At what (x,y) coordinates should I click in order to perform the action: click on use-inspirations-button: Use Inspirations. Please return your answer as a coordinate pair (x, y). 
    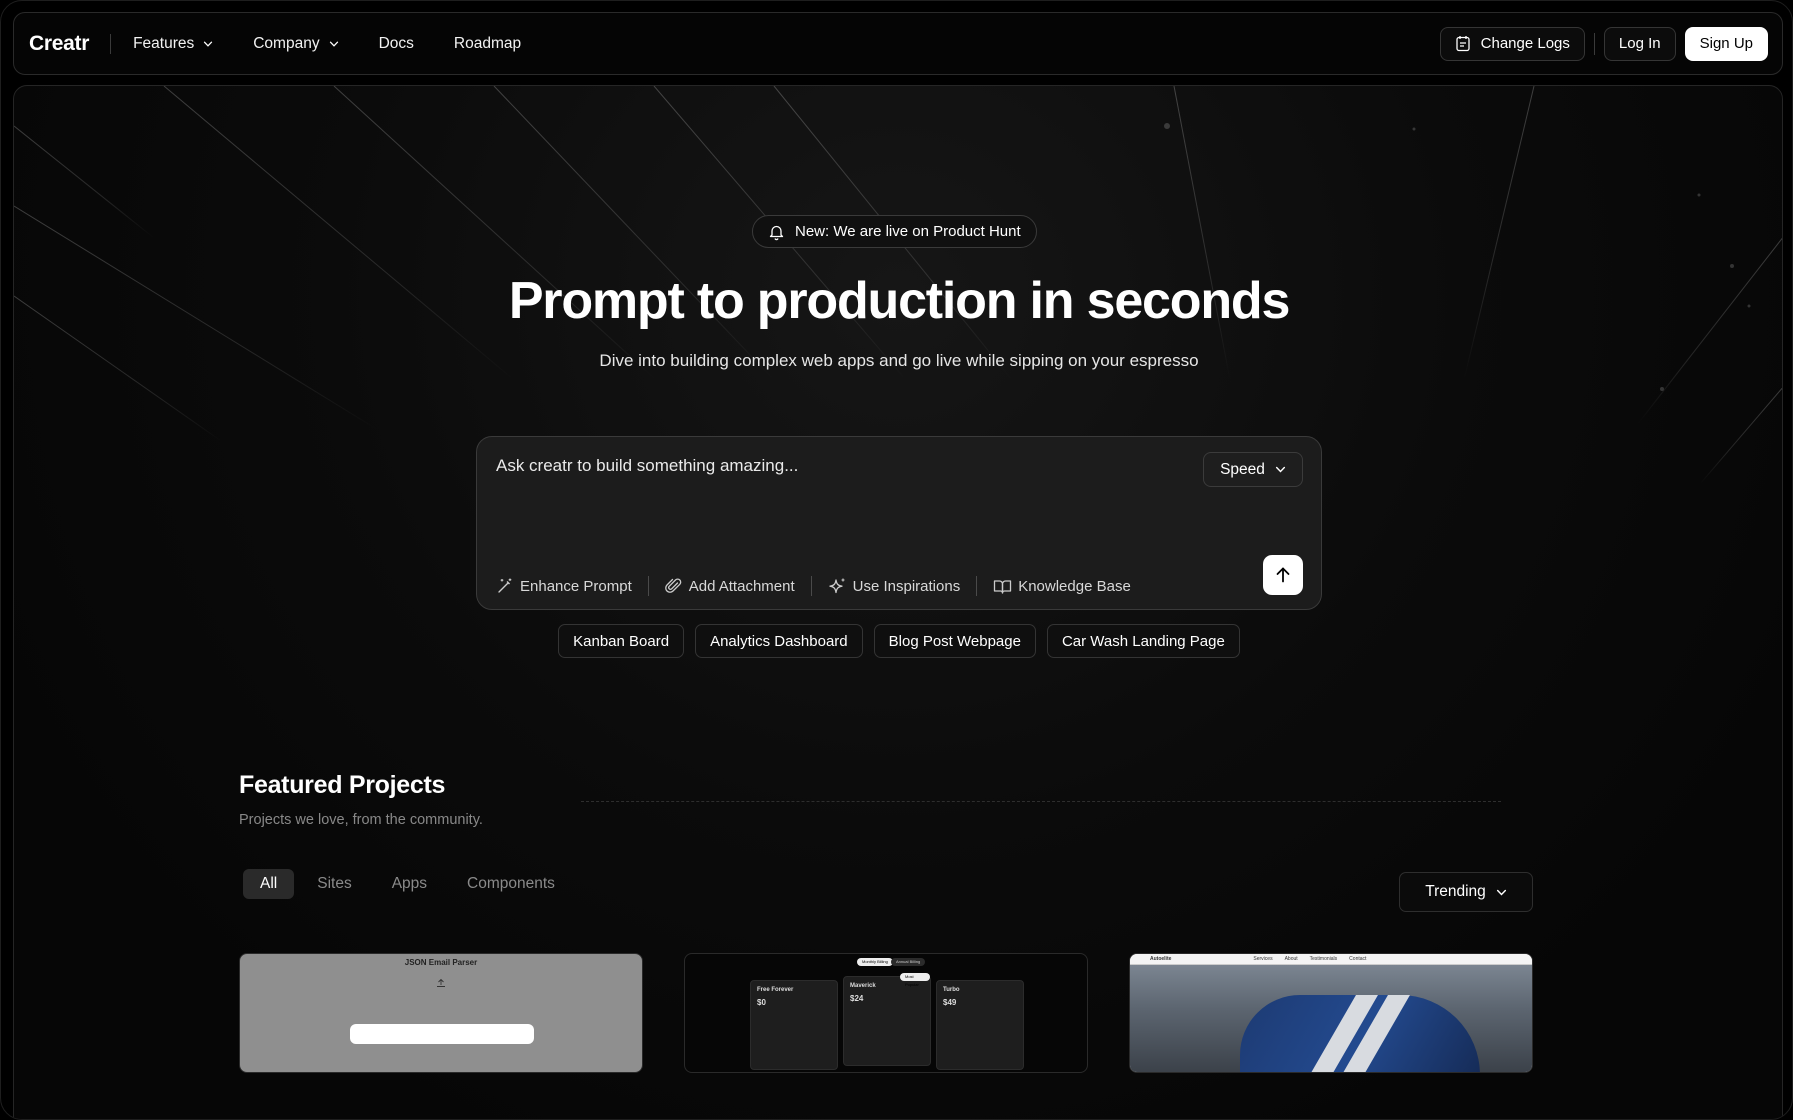
    Looking at the image, I should click on (894, 586).